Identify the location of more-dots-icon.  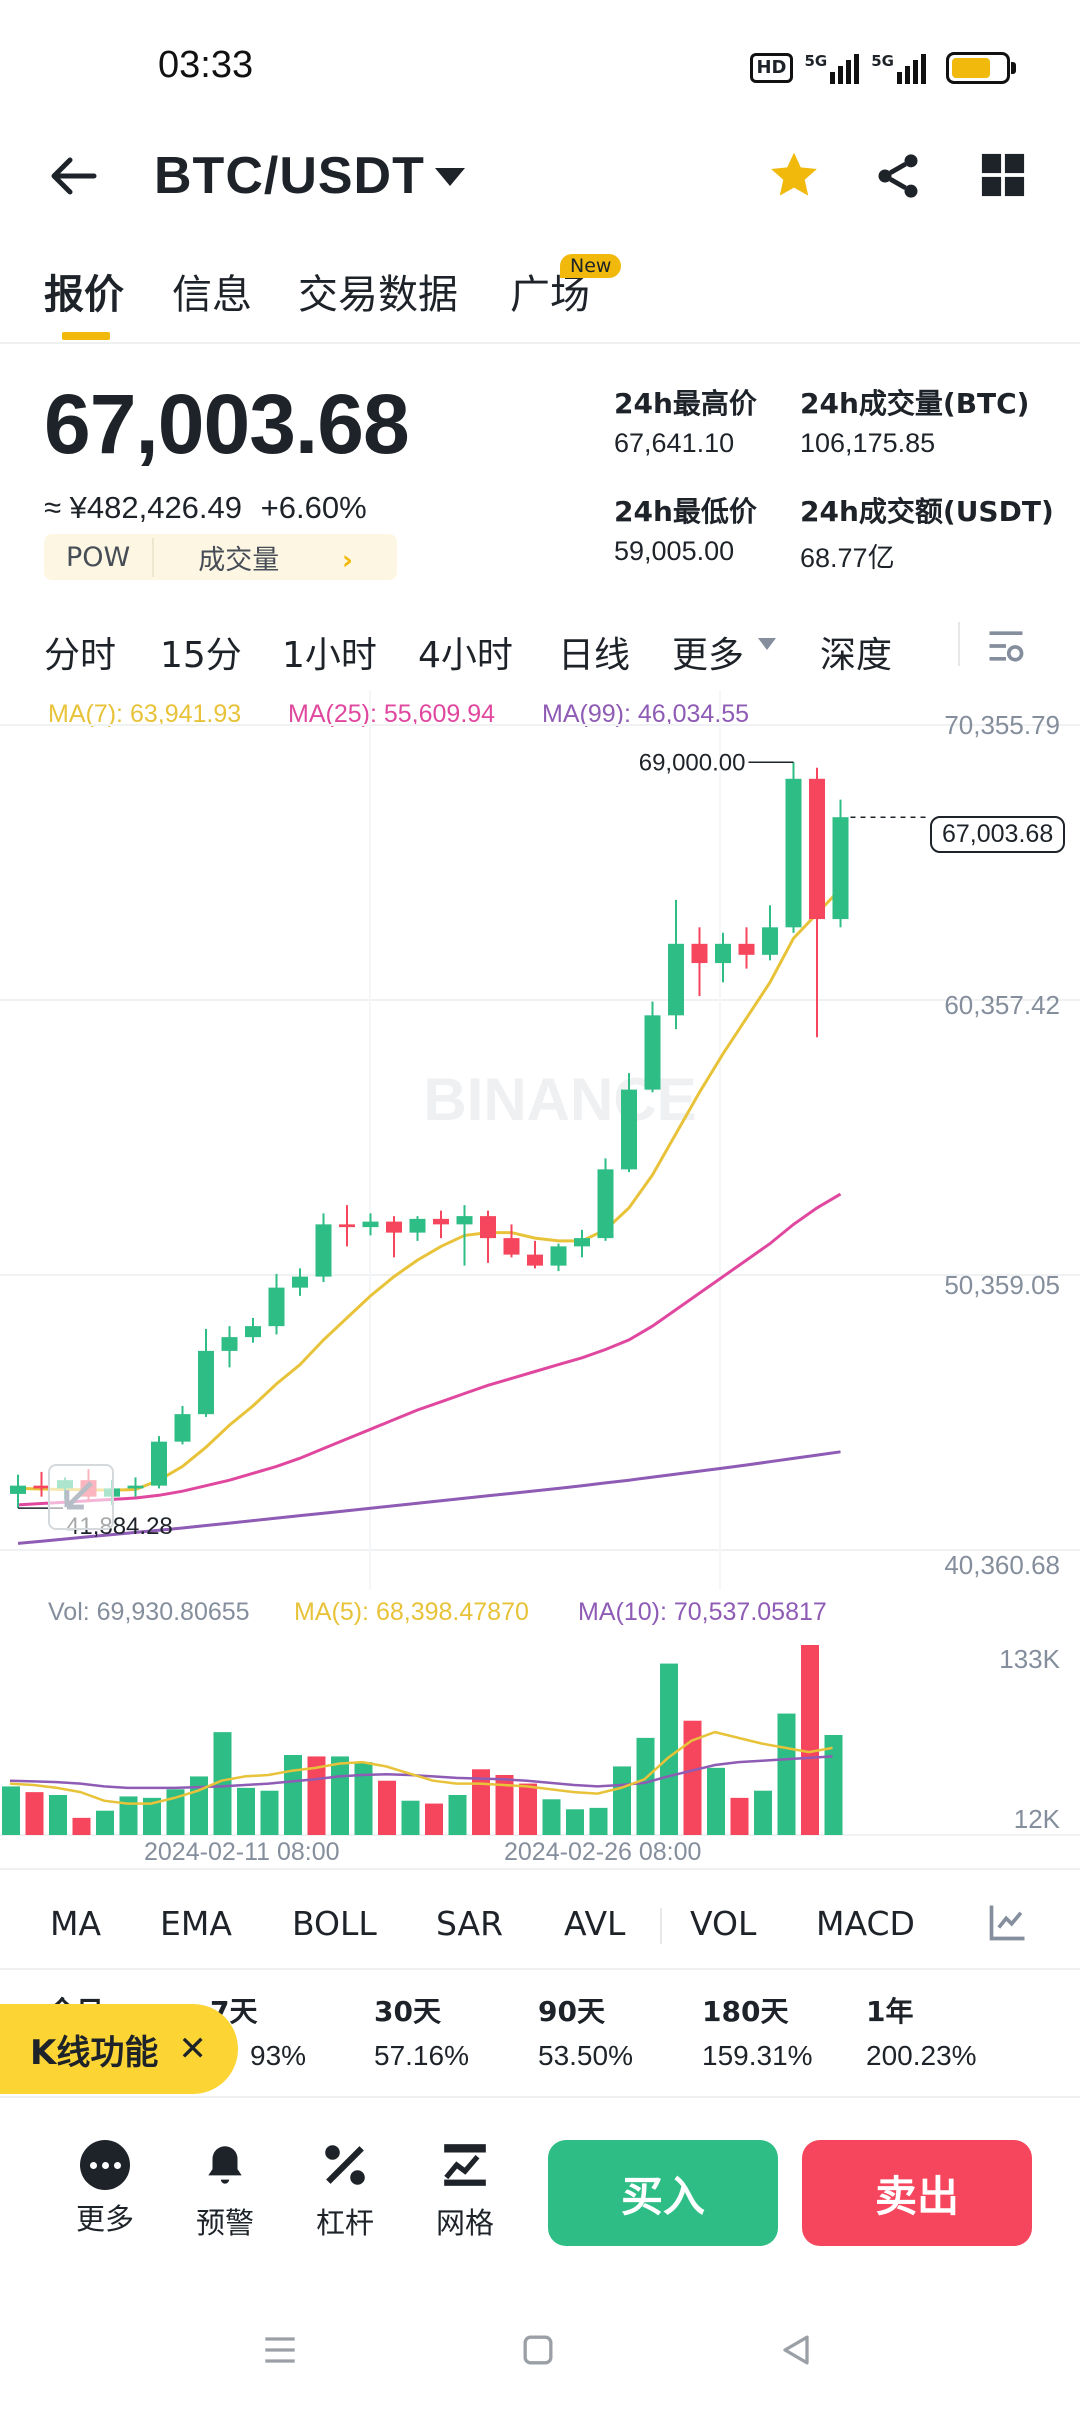
(105, 2165).